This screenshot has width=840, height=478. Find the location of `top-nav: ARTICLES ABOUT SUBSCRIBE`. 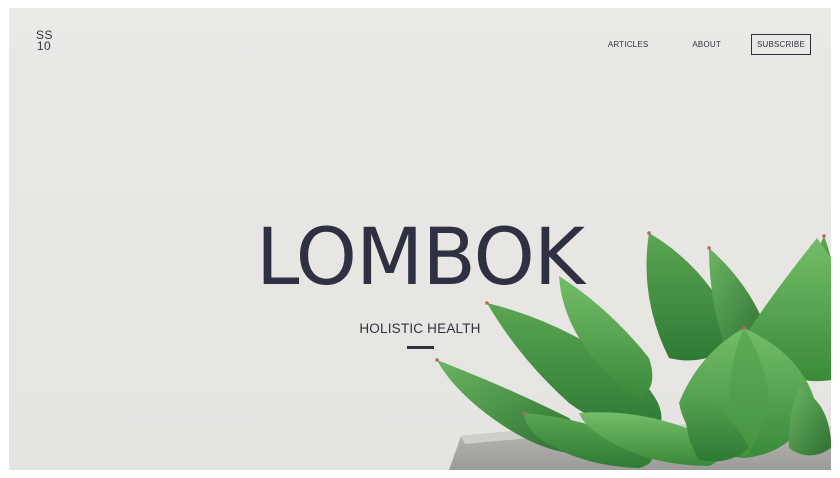

top-nav: ARTICLES ABOUT SUBSCRIBE is located at coordinates (709, 44).